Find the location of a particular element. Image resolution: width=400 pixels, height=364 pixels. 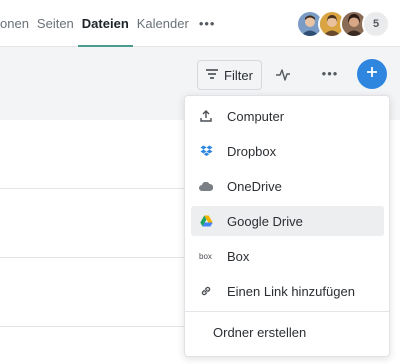

google-drive-icon is located at coordinates (206, 221).